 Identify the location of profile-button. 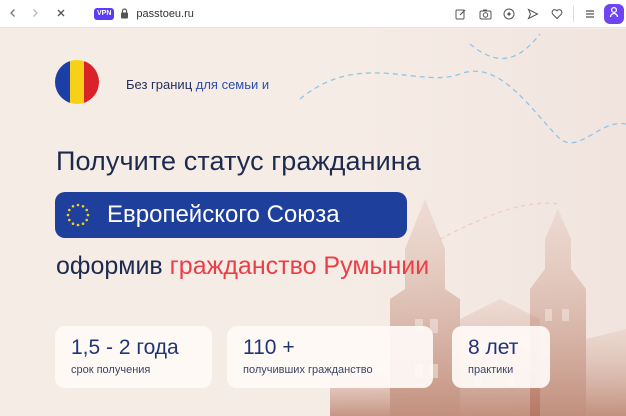
(614, 14).